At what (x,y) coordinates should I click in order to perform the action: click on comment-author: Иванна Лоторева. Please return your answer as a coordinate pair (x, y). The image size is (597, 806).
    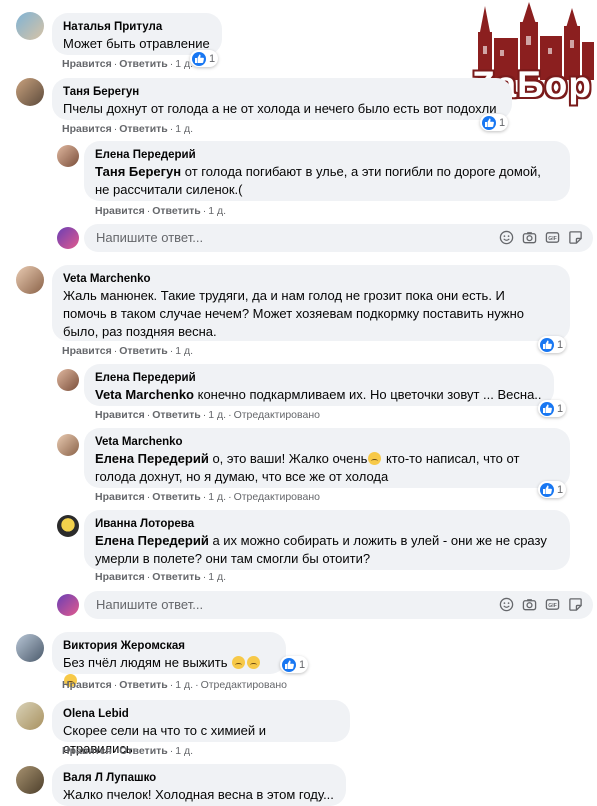
    Looking at the image, I should click on (327, 524).